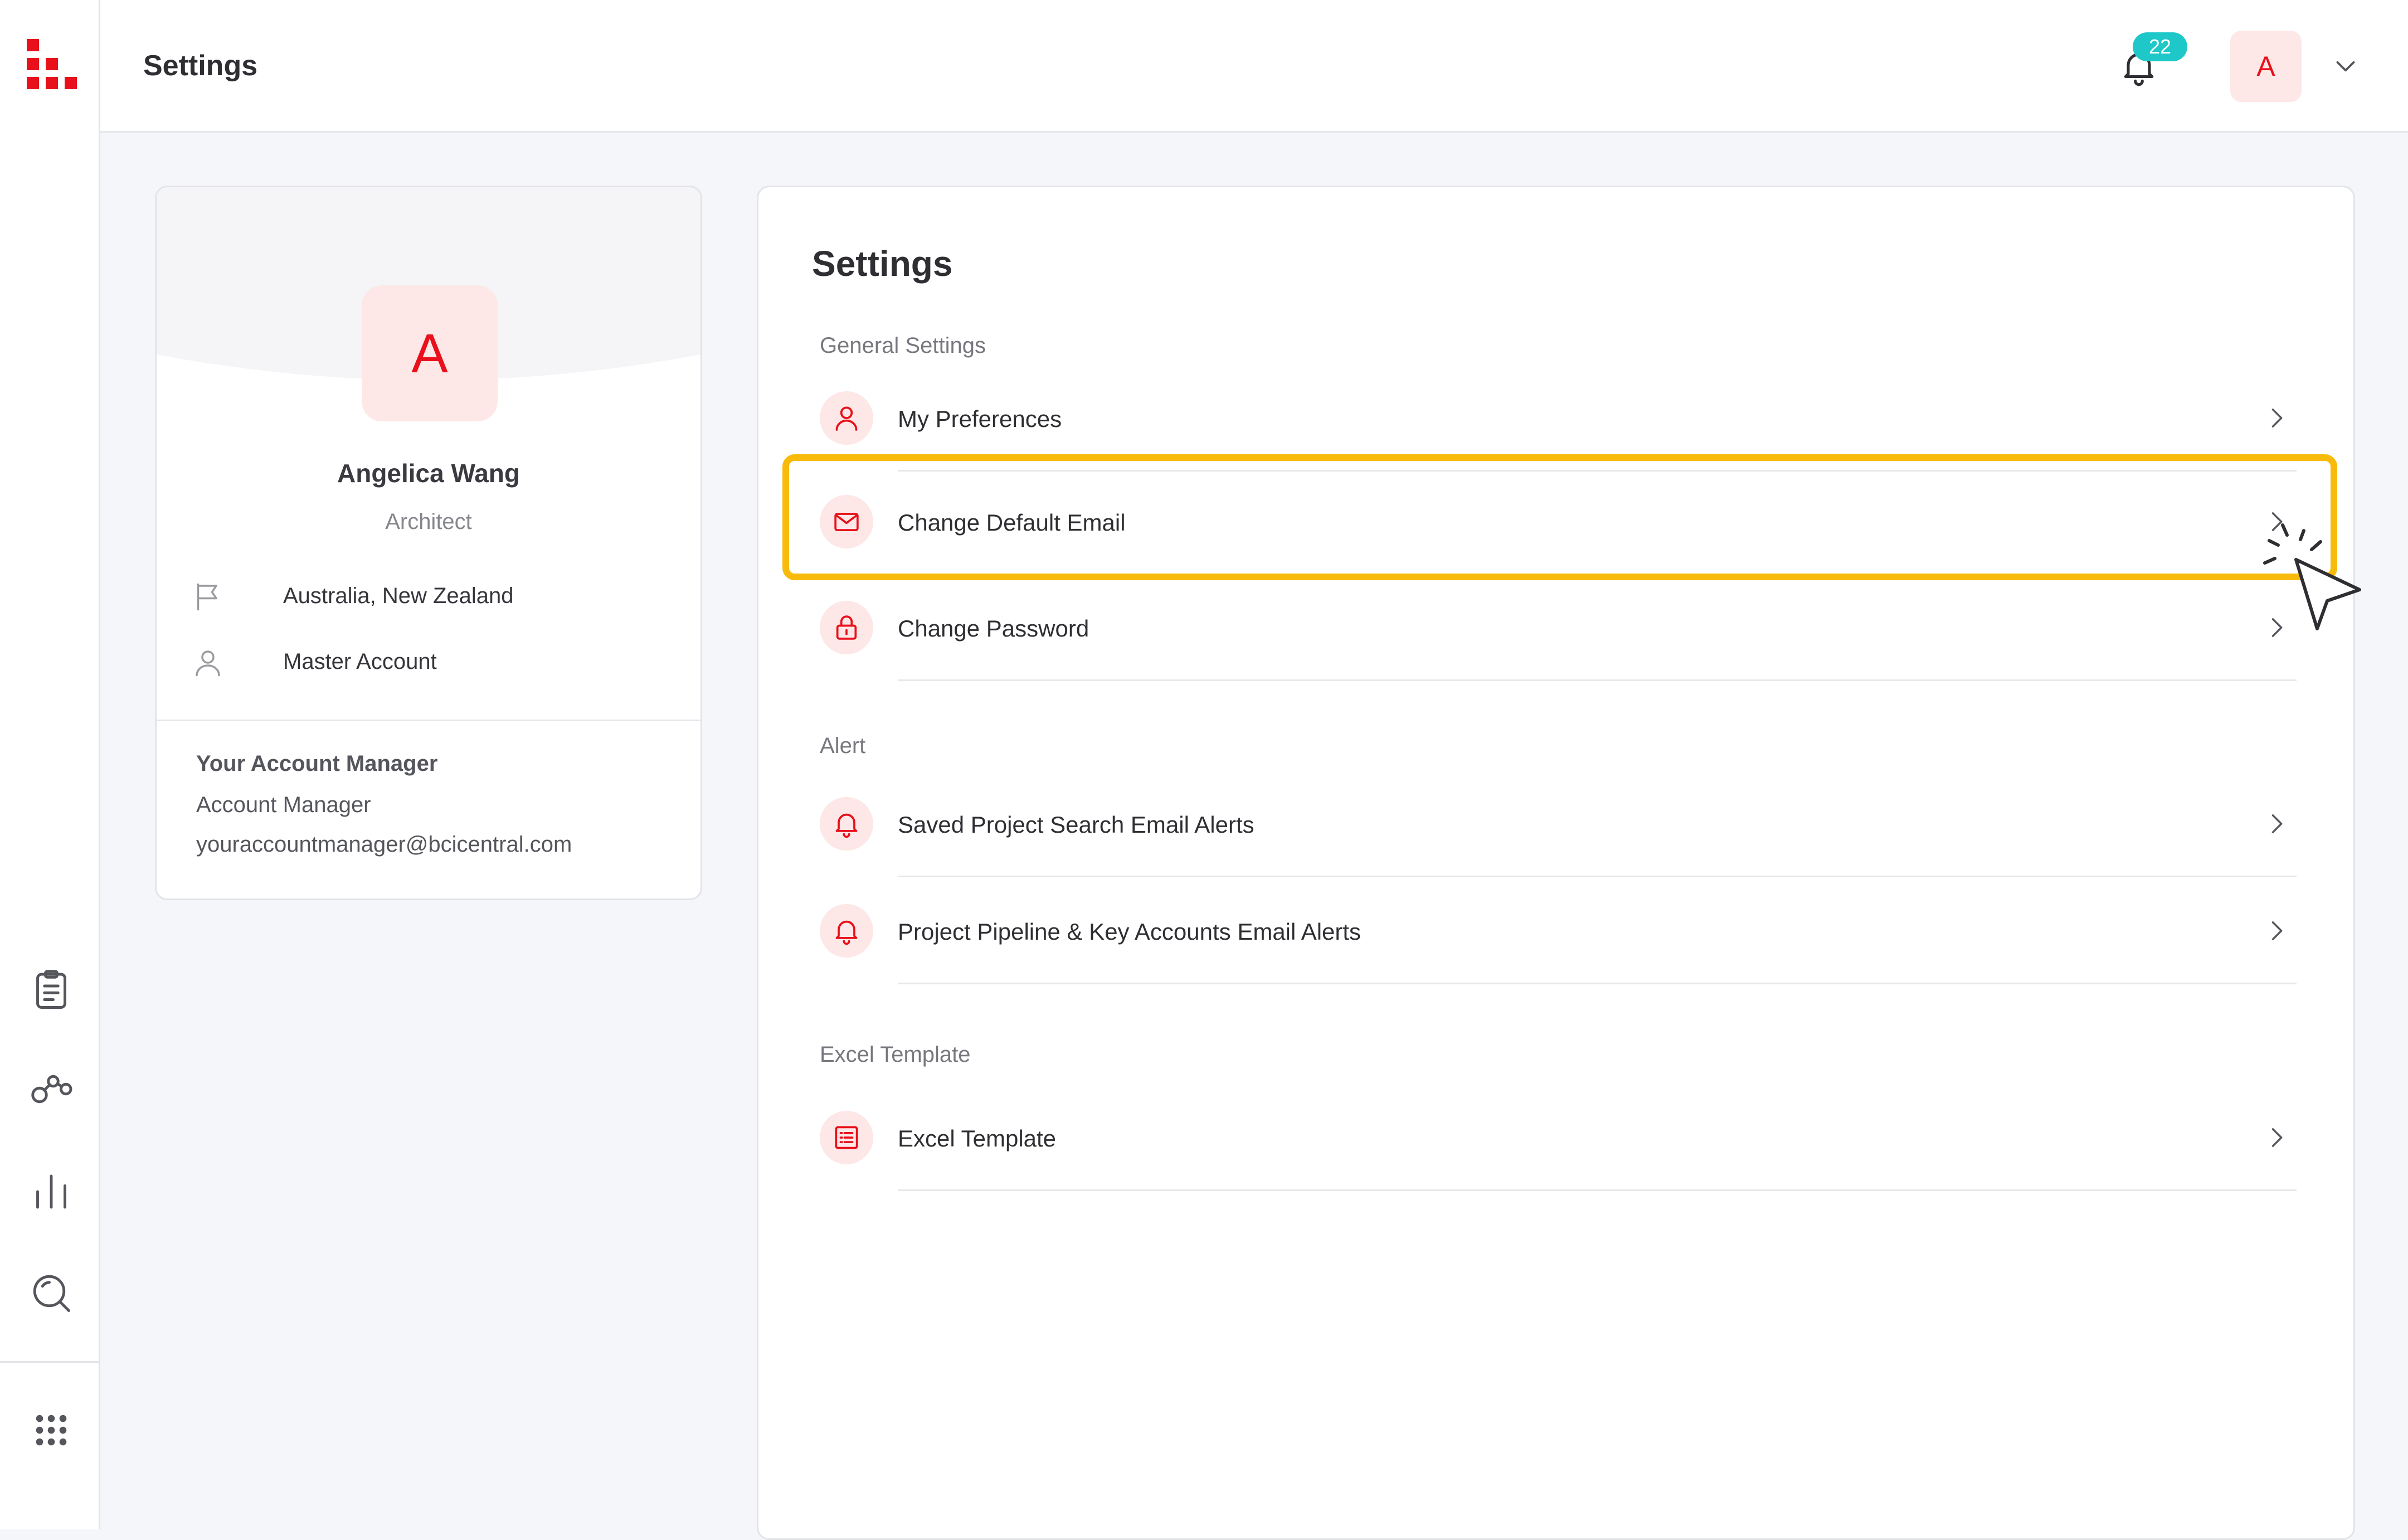 The width and height of the screenshot is (2408, 1540). Describe the element at coordinates (903, 345) in the screenshot. I see `section-label-general: General Settings` at that location.